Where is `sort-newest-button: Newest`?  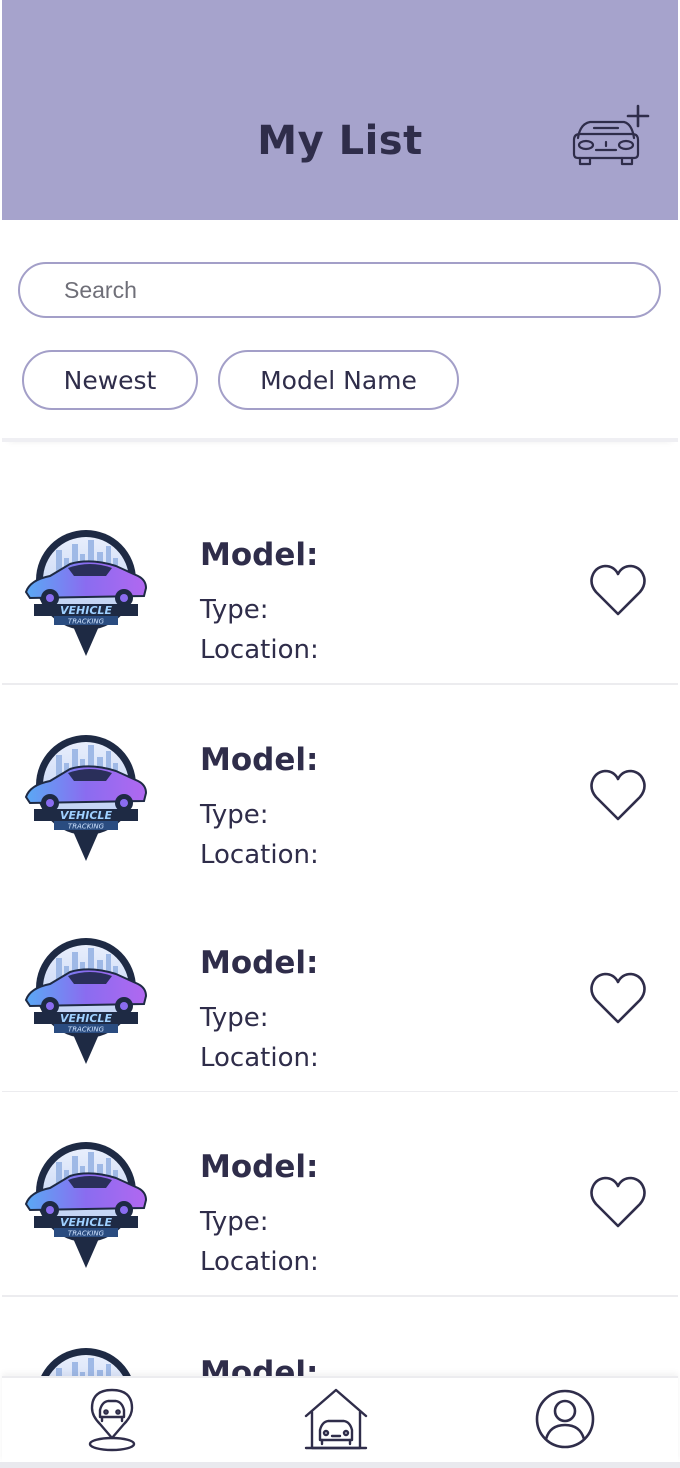
sort-newest-button: Newest is located at coordinates (110, 380).